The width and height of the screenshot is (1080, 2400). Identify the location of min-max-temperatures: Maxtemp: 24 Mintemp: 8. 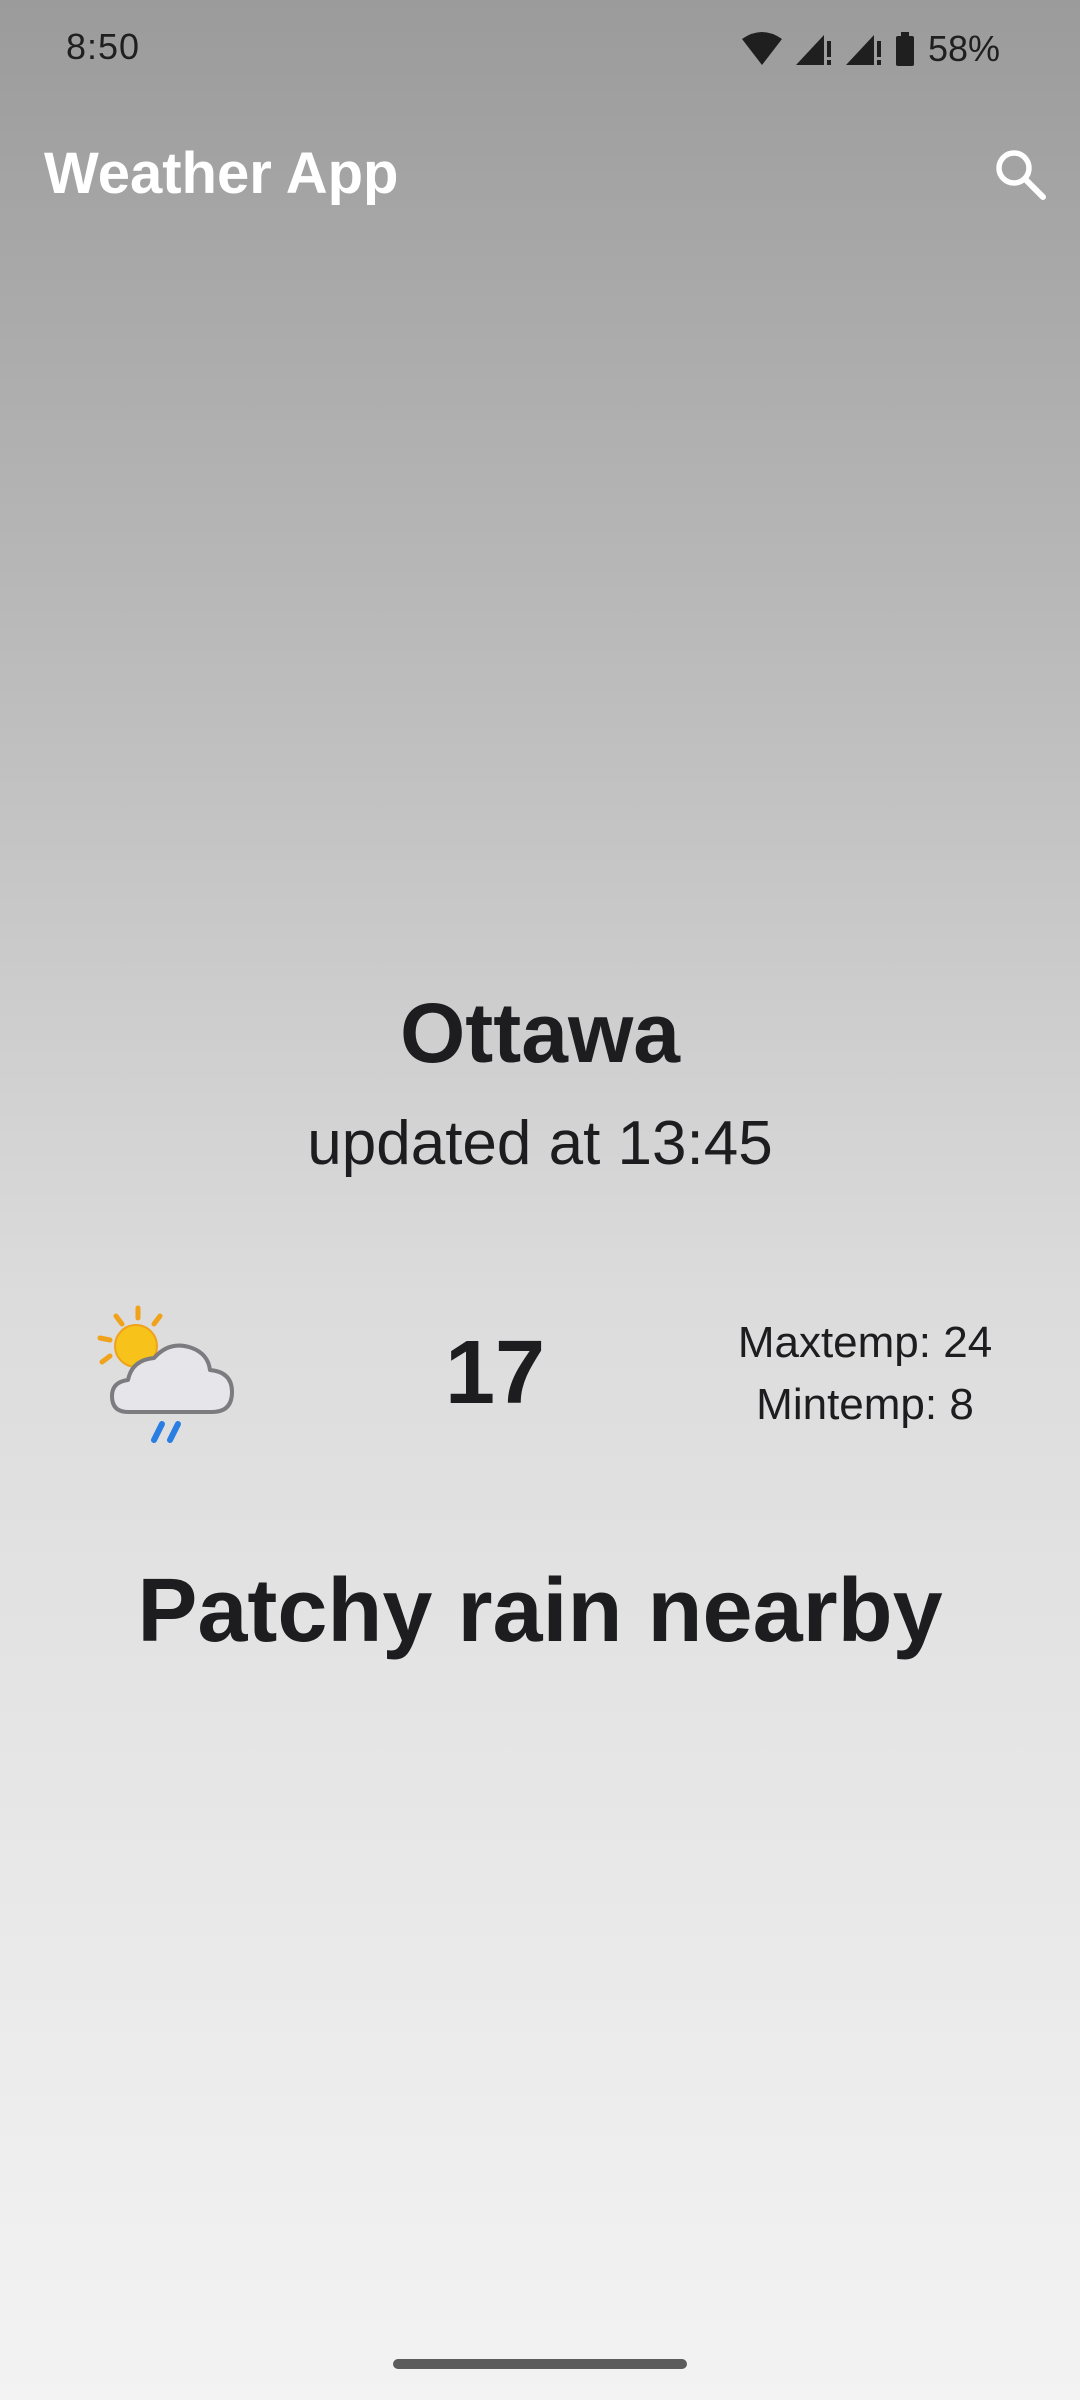
(865, 1374).